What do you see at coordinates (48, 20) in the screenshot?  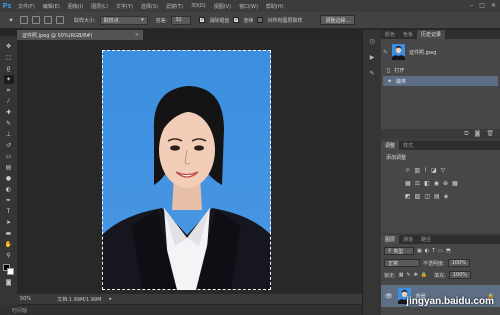 I see `subtract-selection-icon` at bounding box center [48, 20].